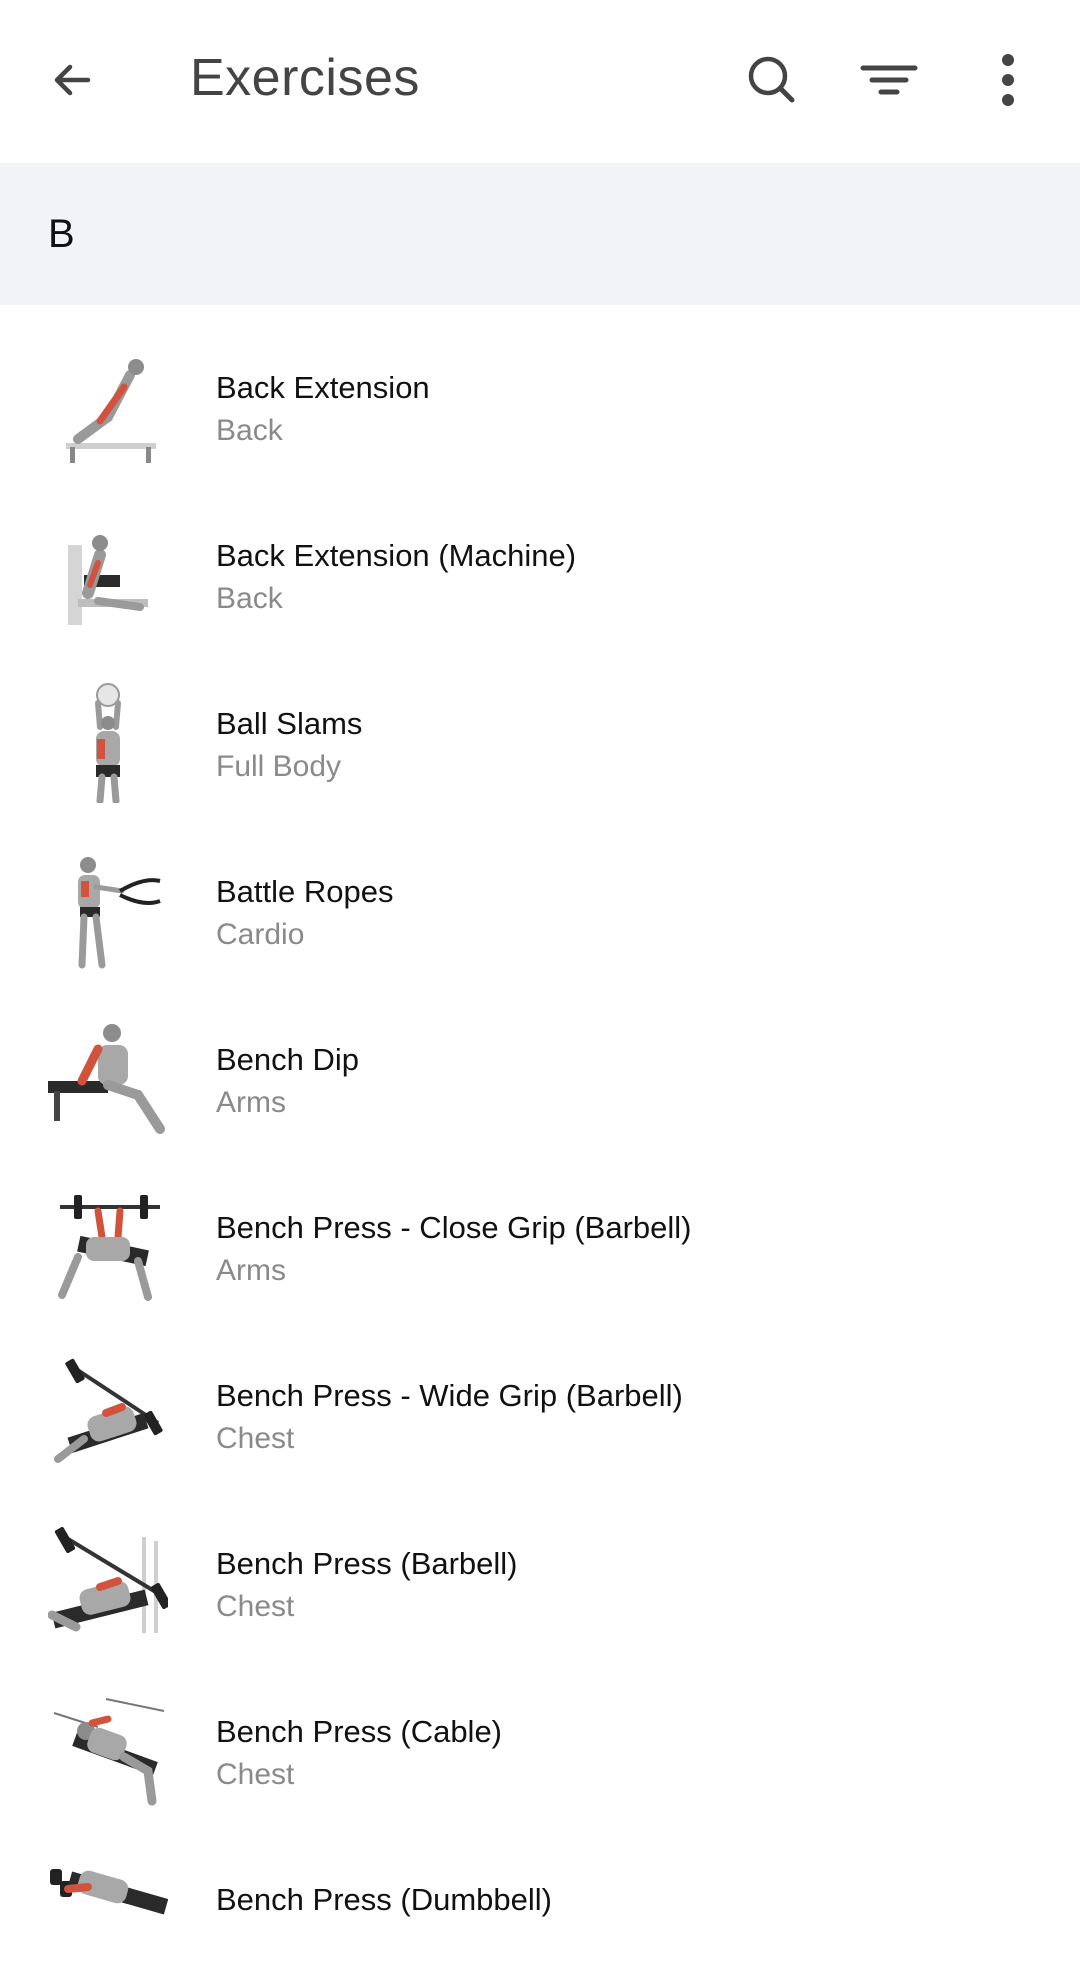 Image resolution: width=1080 pixels, height=1985 pixels. I want to click on exercise-row: Bench Press (Dumbbell), so click(540, 1901).